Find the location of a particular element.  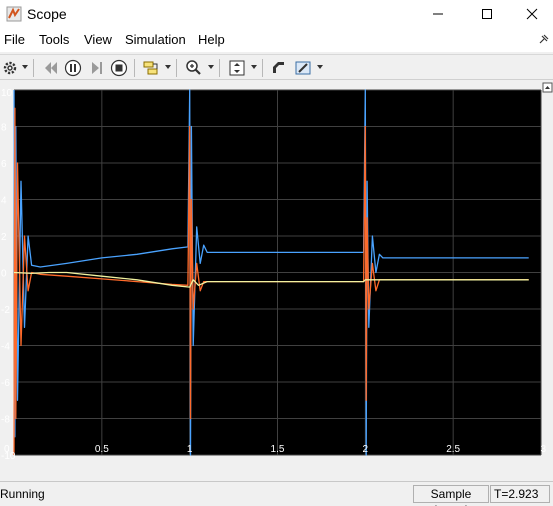

highlight-block-icon is located at coordinates (278, 67).